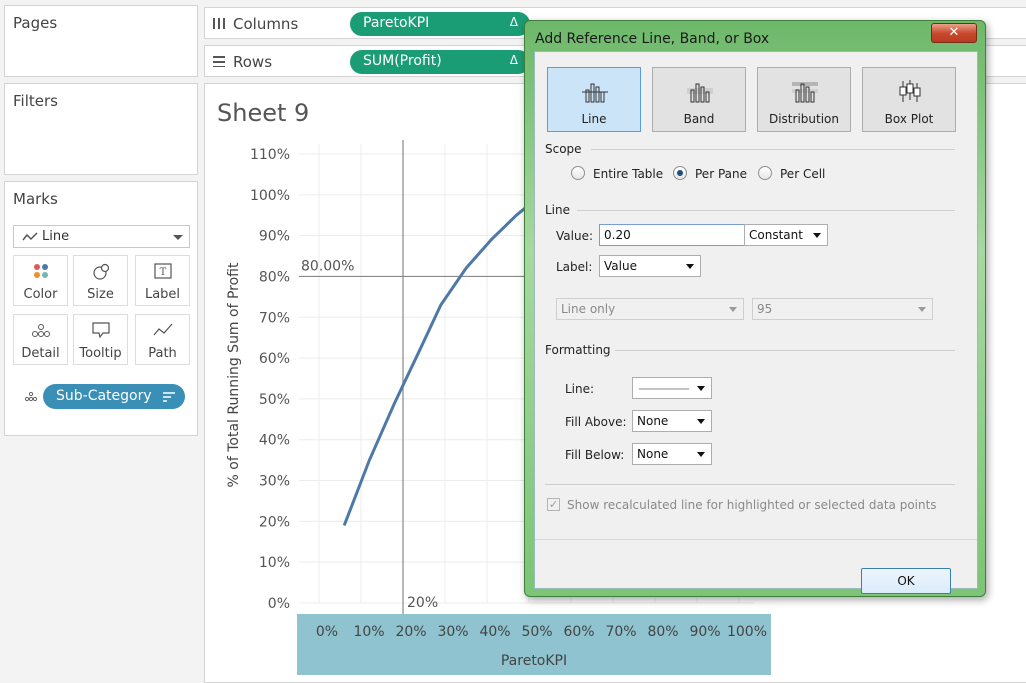 The width and height of the screenshot is (1026, 683). I want to click on filters-card: Filters, so click(101, 129).